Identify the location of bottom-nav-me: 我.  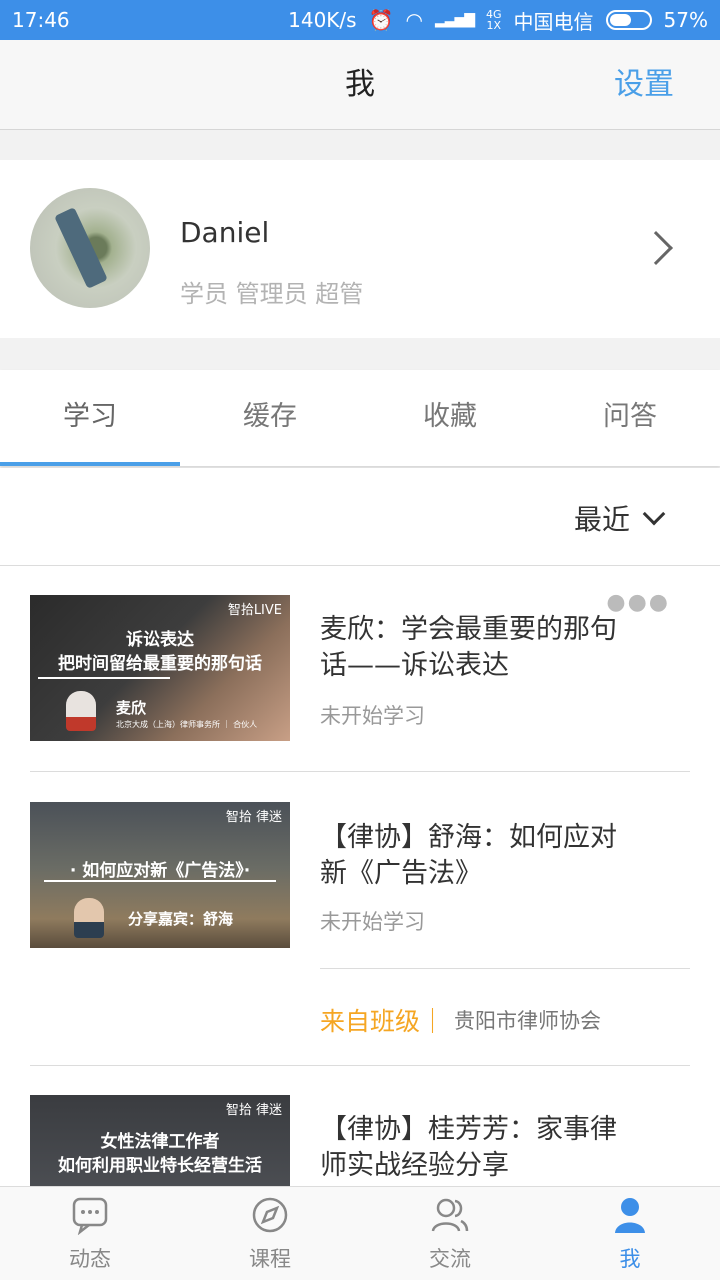
(630, 1233).